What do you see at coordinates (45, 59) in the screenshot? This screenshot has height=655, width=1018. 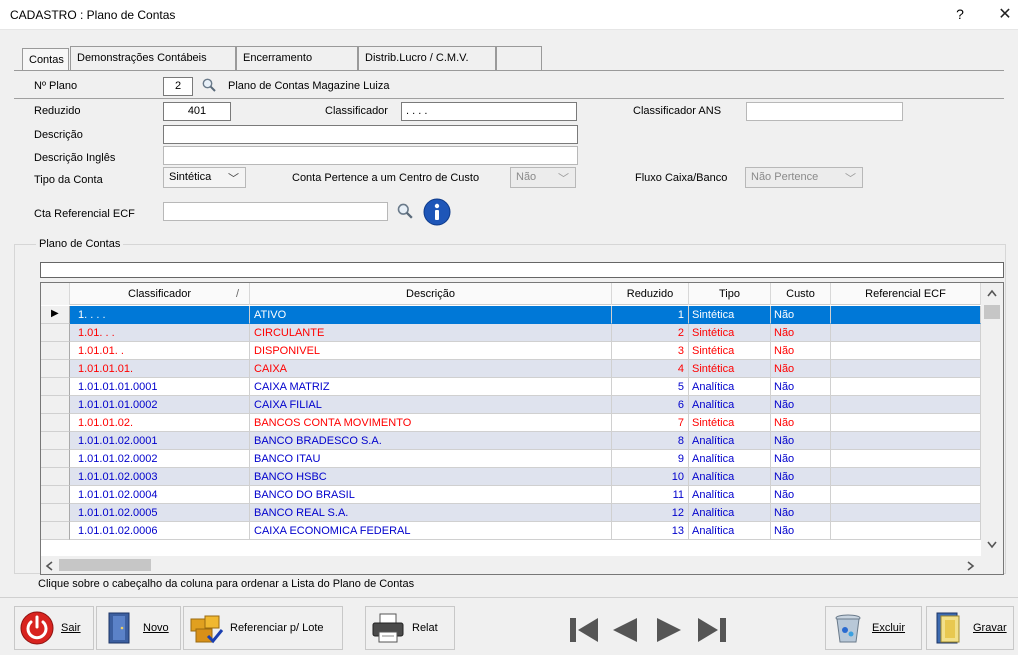 I see `tab-contas: Contas` at bounding box center [45, 59].